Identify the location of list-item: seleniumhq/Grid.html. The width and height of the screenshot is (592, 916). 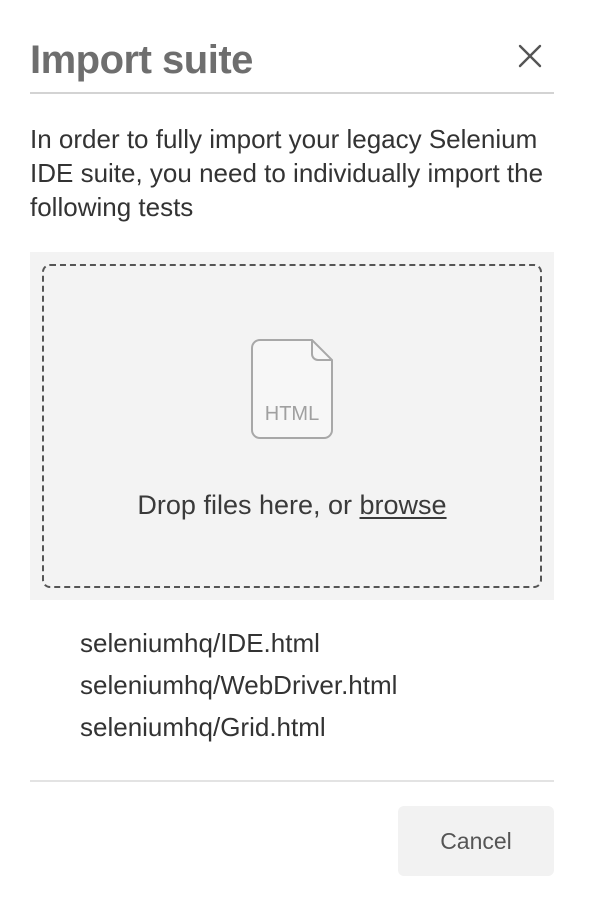
(203, 727).